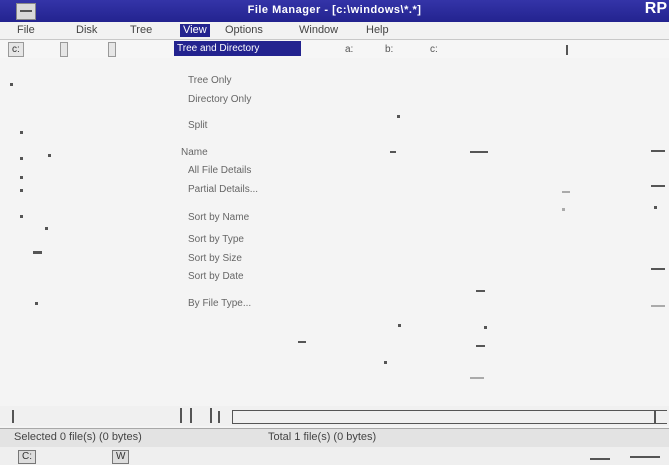  What do you see at coordinates (13, 416) in the screenshot?
I see `scroll-left-tick` at bounding box center [13, 416].